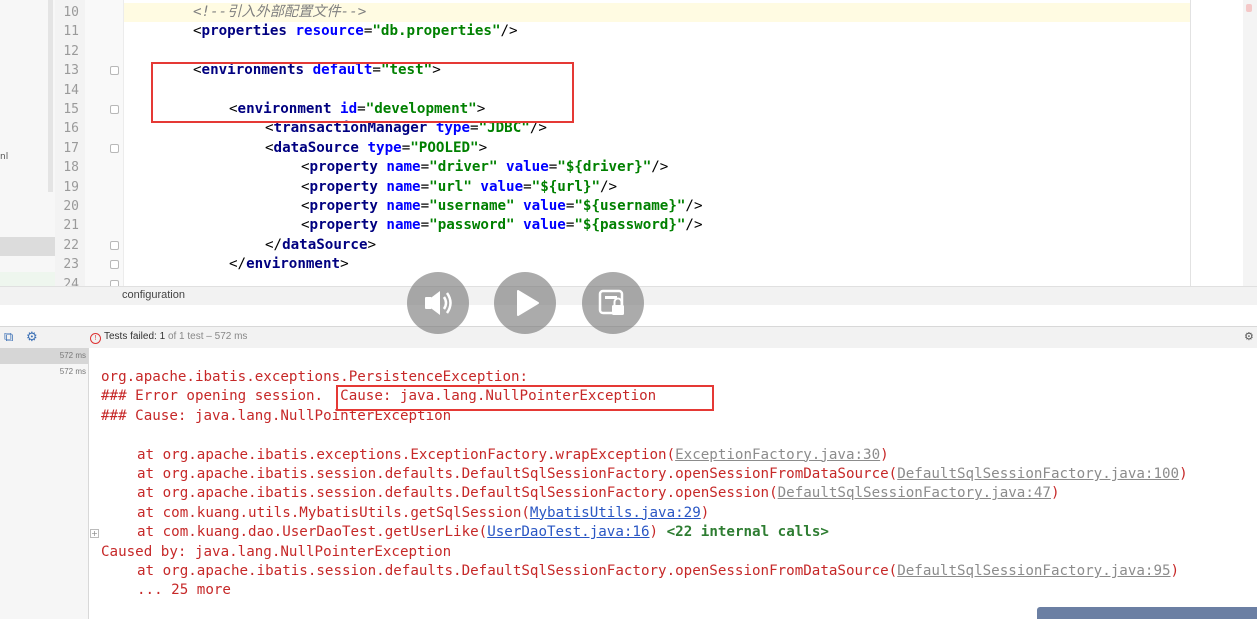 Image resolution: width=1257 pixels, height=619 pixels. What do you see at coordinates (153, 295) in the screenshot?
I see `breadcrumb-item: configuration` at bounding box center [153, 295].